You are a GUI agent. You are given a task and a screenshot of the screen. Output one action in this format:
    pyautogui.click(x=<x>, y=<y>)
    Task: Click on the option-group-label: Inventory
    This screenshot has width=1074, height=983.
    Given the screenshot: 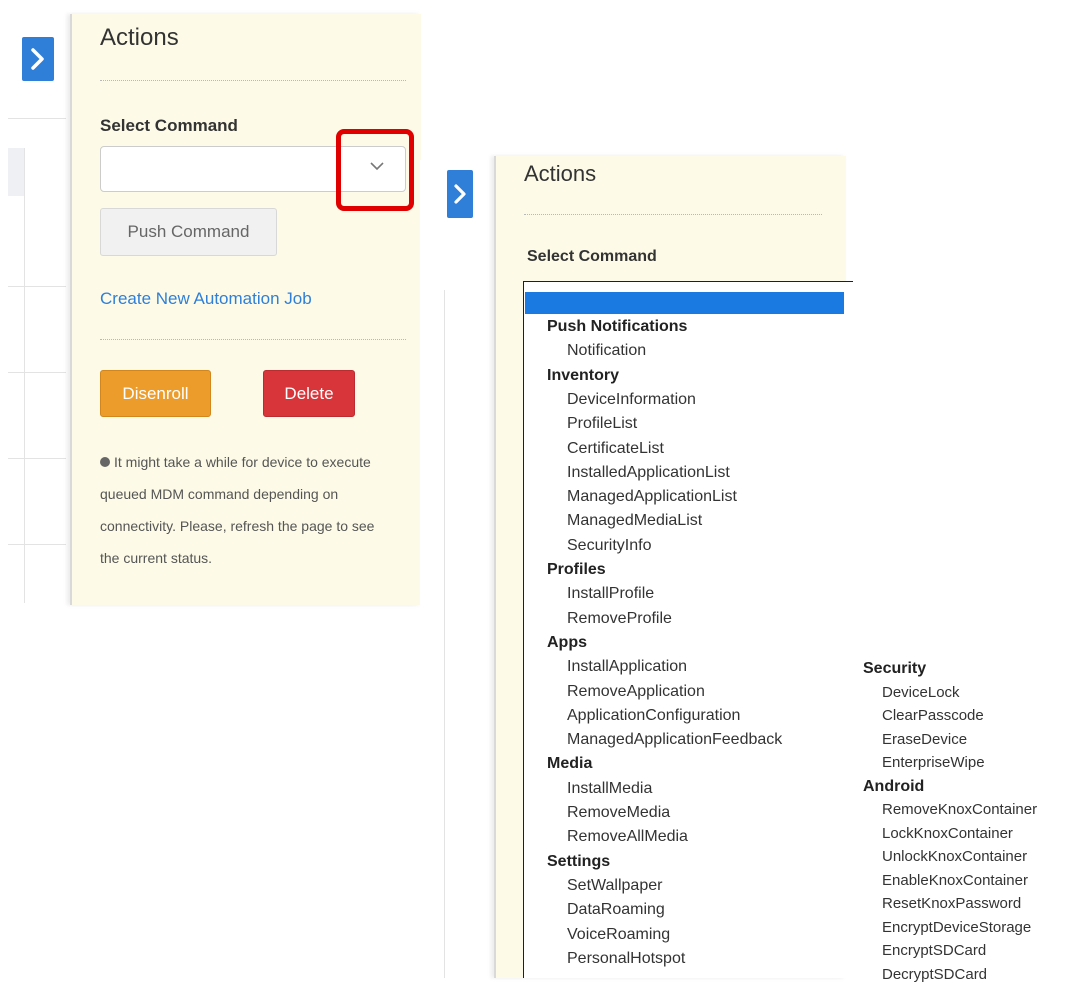 What is the action you would take?
    pyautogui.click(x=583, y=375)
    